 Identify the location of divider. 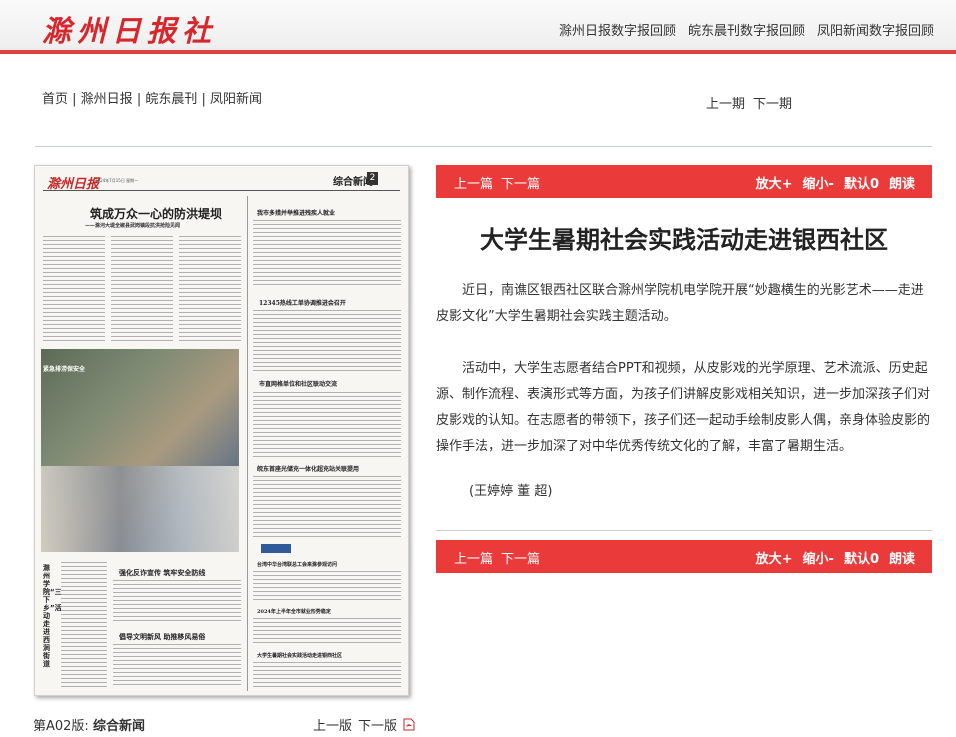
(483, 146).